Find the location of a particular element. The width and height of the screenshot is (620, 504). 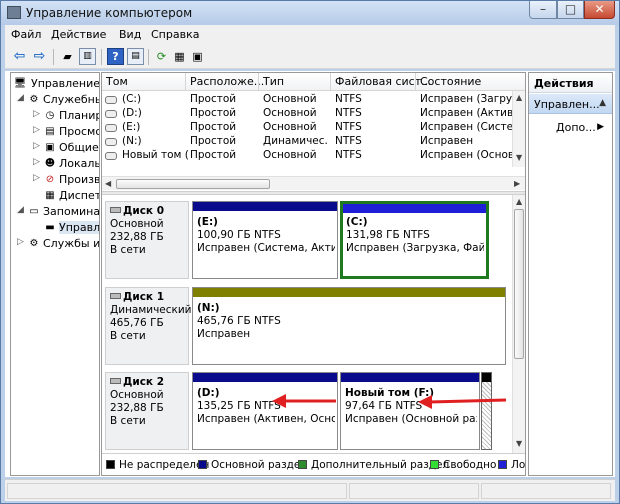

disk-2-label: Диск 2 Основной 232,88 ГБ В сети is located at coordinates (147, 411).